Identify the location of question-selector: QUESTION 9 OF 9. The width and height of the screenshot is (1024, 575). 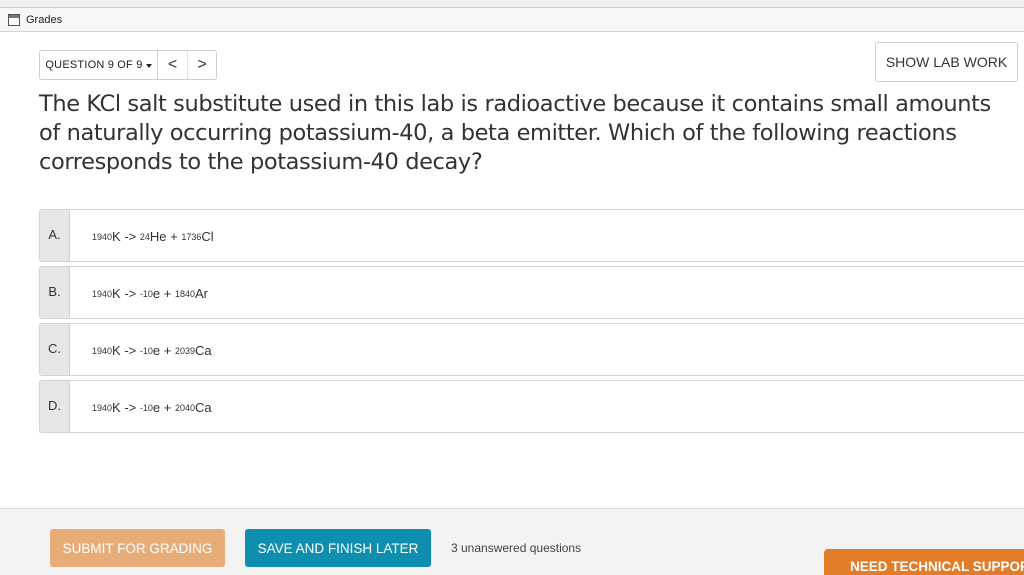
(99, 65).